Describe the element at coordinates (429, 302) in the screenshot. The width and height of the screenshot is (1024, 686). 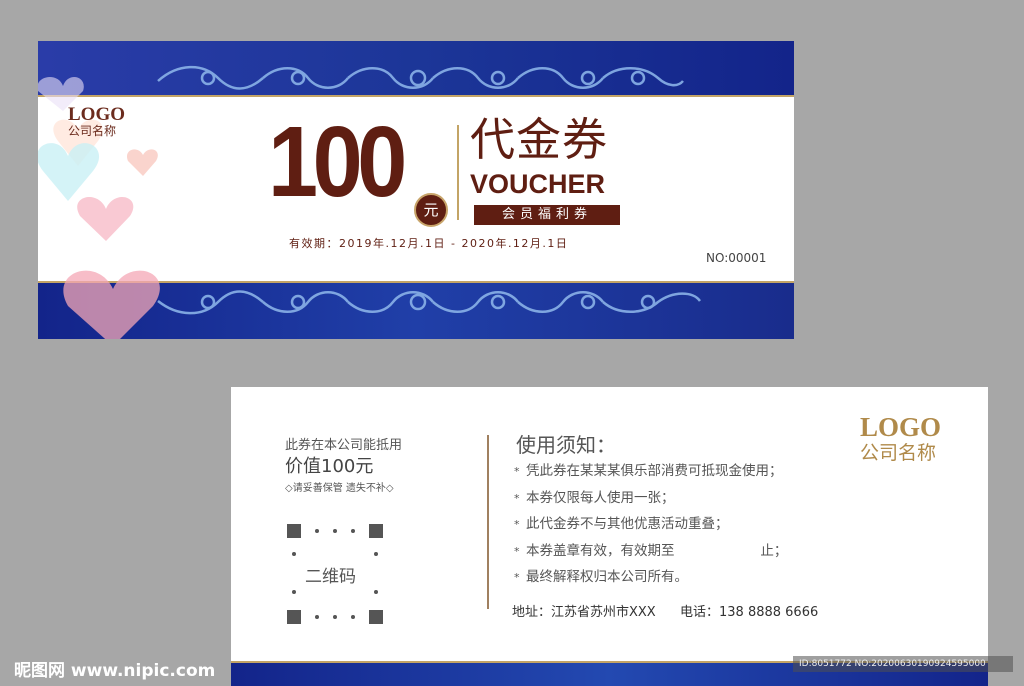
I see `bottom-scroll-ornament` at that location.